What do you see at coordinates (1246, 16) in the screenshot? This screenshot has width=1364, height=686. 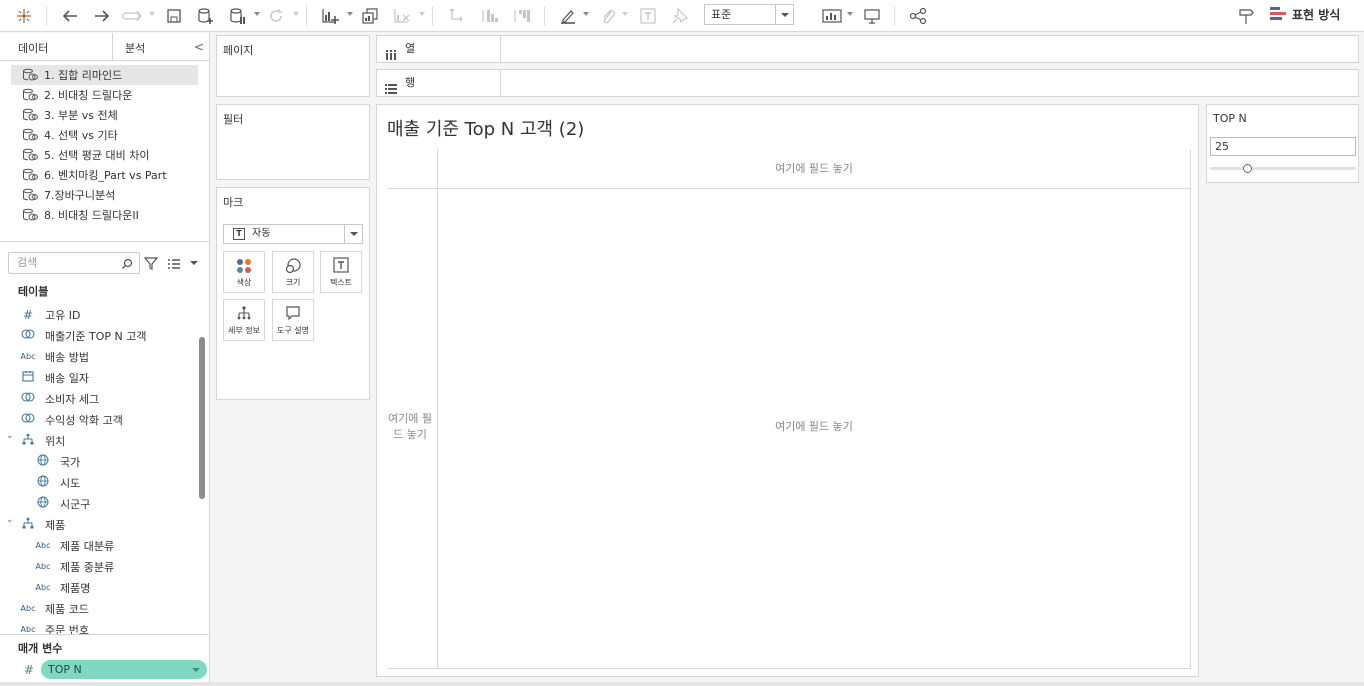 I see `dashboard-signpost-icon` at bounding box center [1246, 16].